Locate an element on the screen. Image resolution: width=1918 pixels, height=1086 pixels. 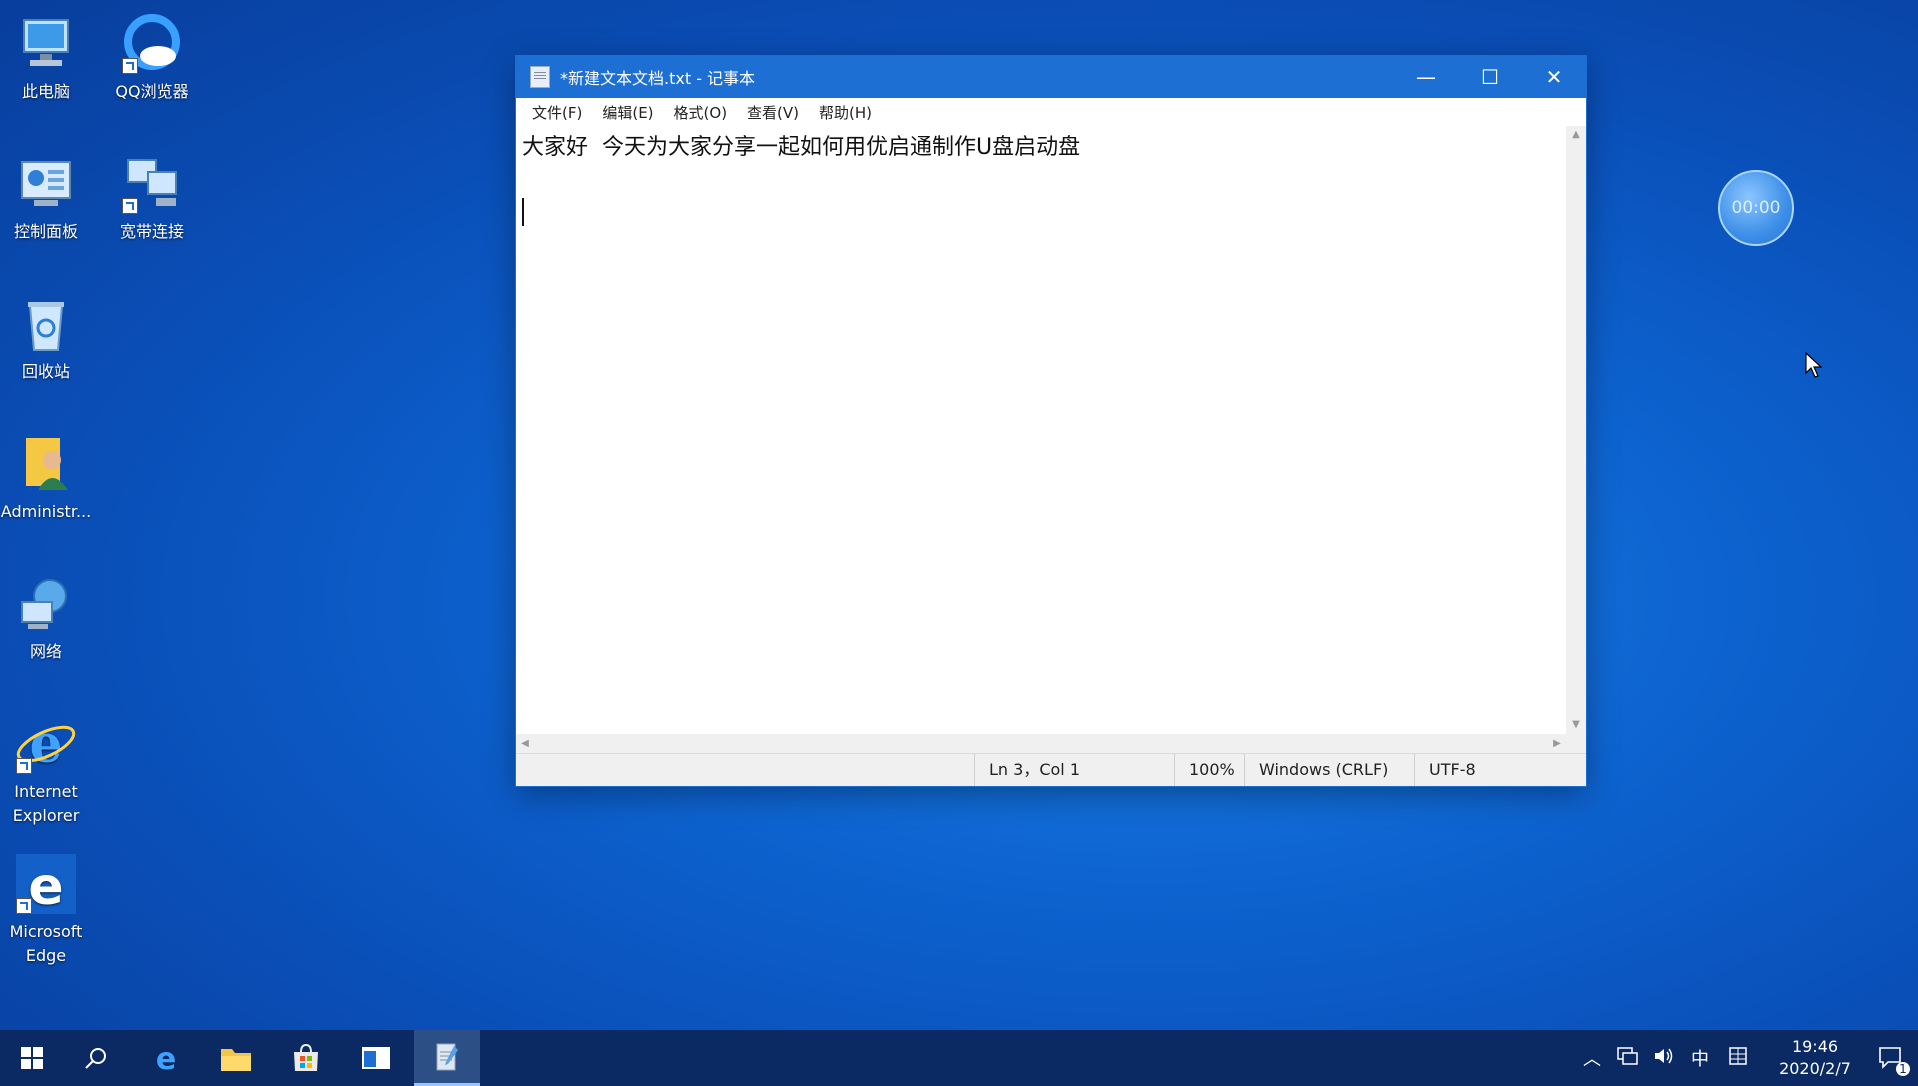
desktop-icon-this-pc: 此电脑 is located at coordinates (48, 58).